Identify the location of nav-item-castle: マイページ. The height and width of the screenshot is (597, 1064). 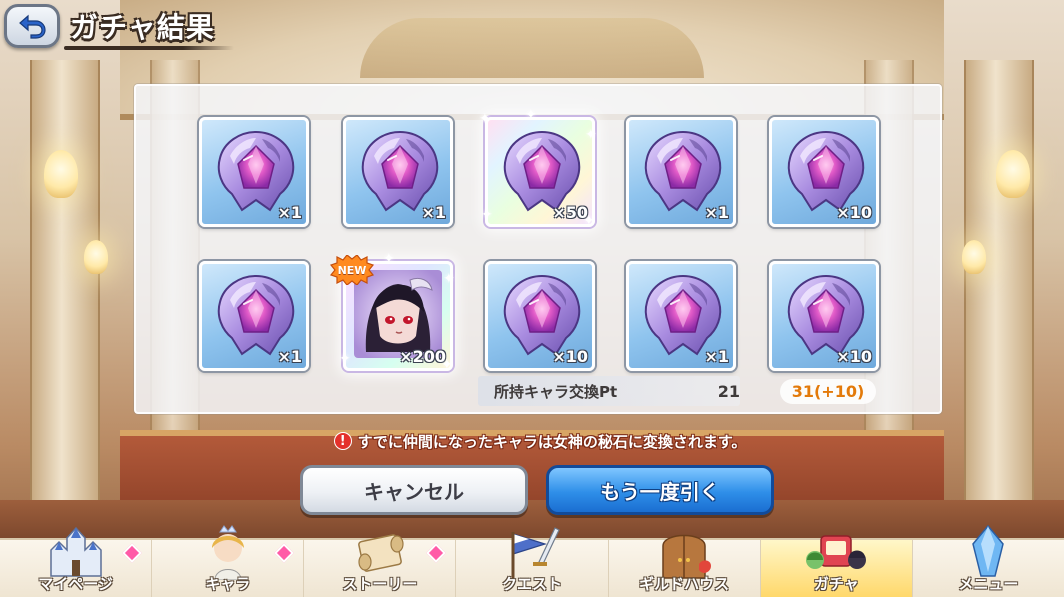
(76, 561).